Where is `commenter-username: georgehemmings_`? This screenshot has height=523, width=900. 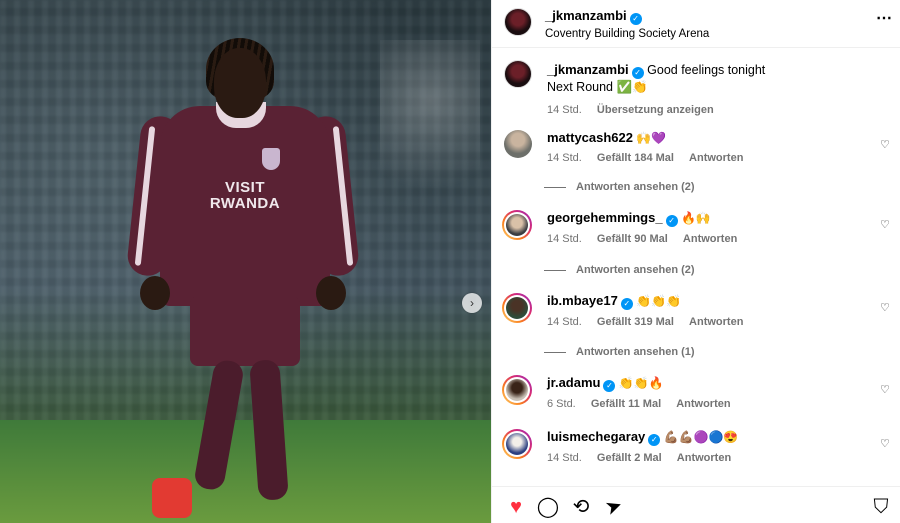 commenter-username: georgehemmings_ is located at coordinates (605, 217).